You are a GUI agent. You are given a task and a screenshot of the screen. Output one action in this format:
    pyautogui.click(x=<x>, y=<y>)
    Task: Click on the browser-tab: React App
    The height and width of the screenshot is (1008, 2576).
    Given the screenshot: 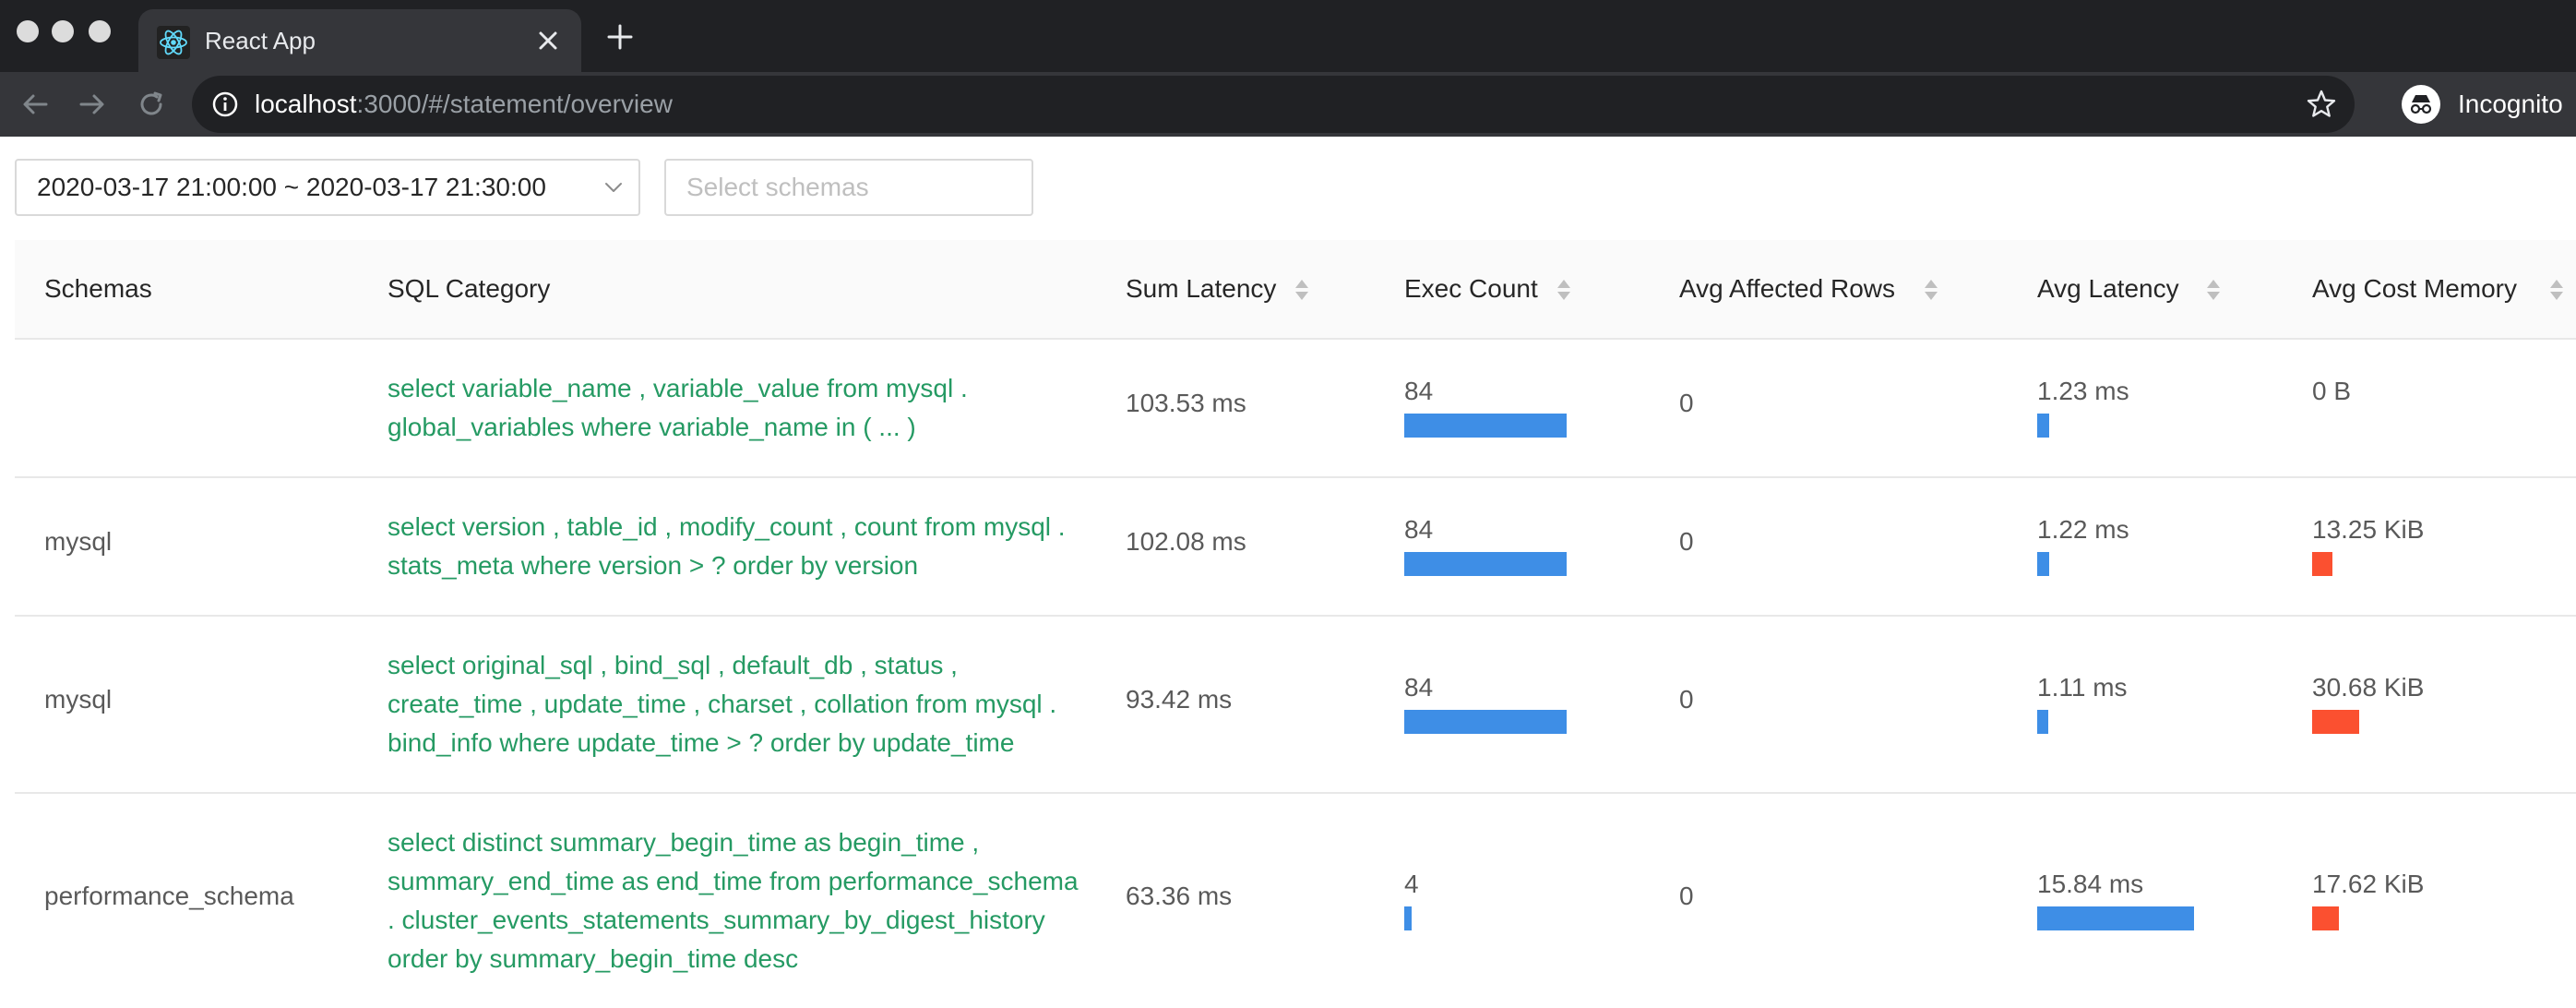 What is the action you would take?
    pyautogui.click(x=360, y=40)
    